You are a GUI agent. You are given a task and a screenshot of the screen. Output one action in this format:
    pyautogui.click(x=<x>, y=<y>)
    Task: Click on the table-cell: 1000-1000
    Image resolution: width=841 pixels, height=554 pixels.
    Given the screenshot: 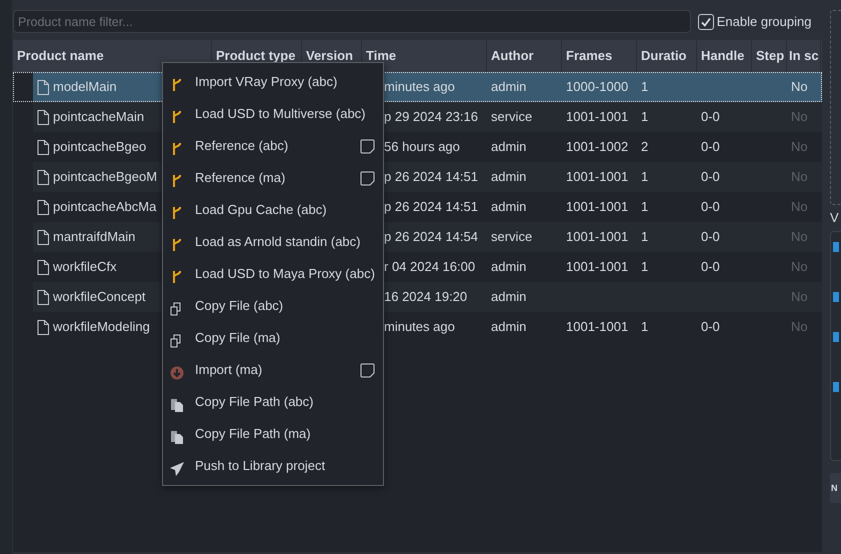 What is the action you would take?
    pyautogui.click(x=597, y=86)
    